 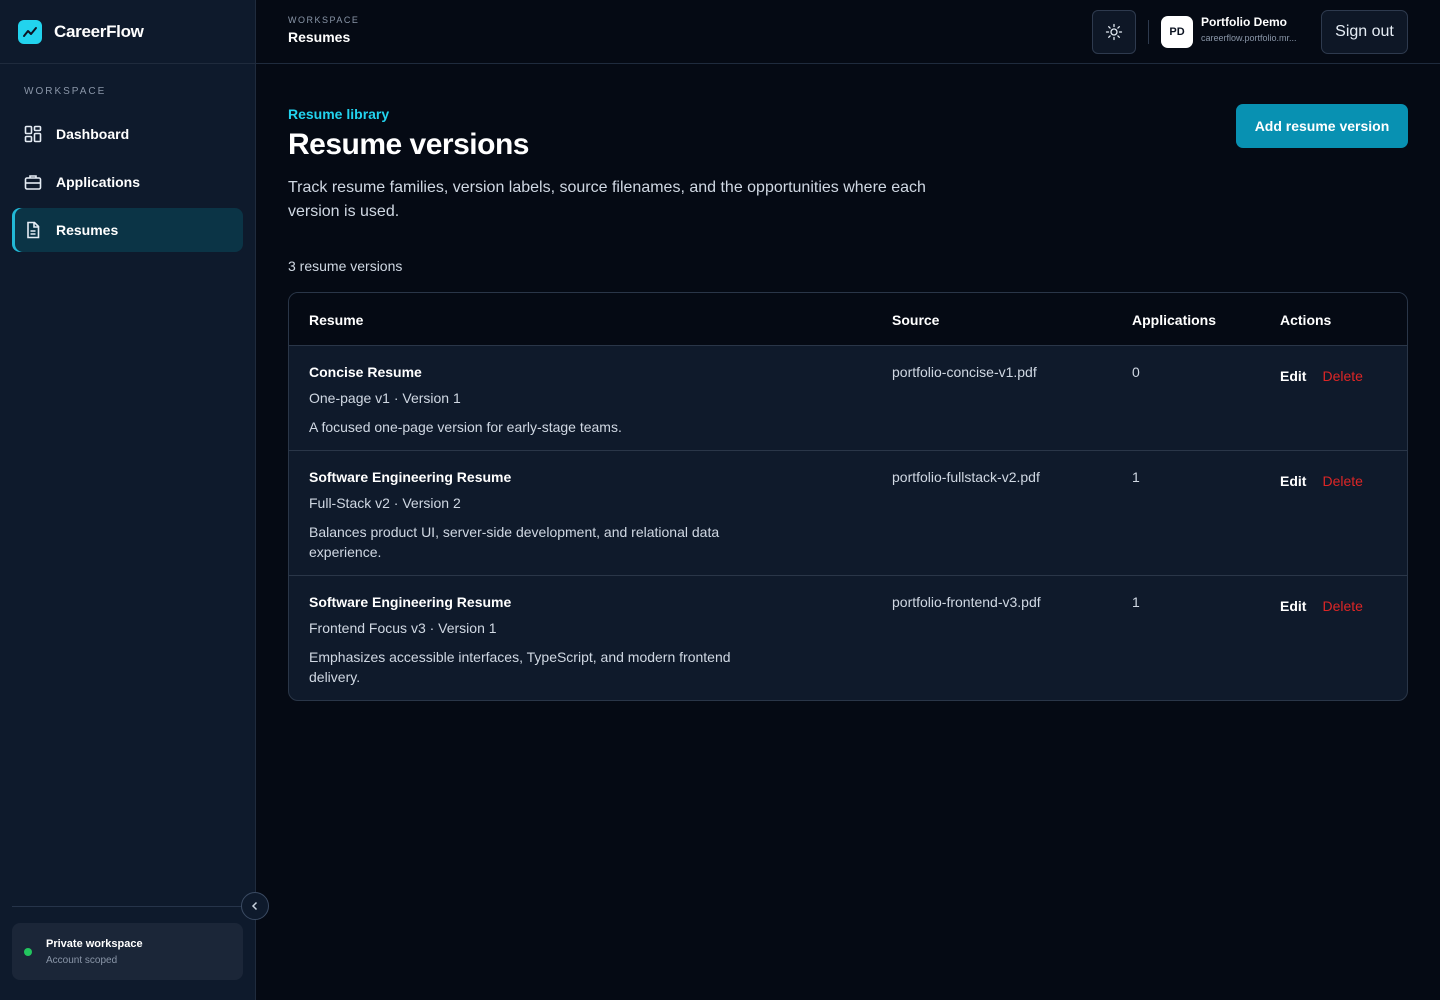 I want to click on sidebar-nav: Dashboard Applications Resumes, so click(x=127, y=180).